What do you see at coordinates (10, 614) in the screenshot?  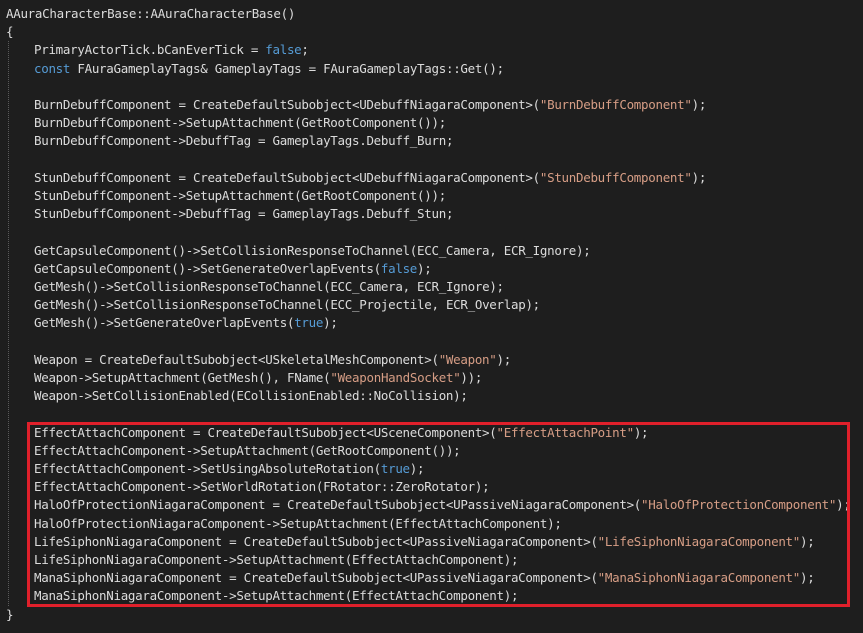 I see `code-line: }` at bounding box center [10, 614].